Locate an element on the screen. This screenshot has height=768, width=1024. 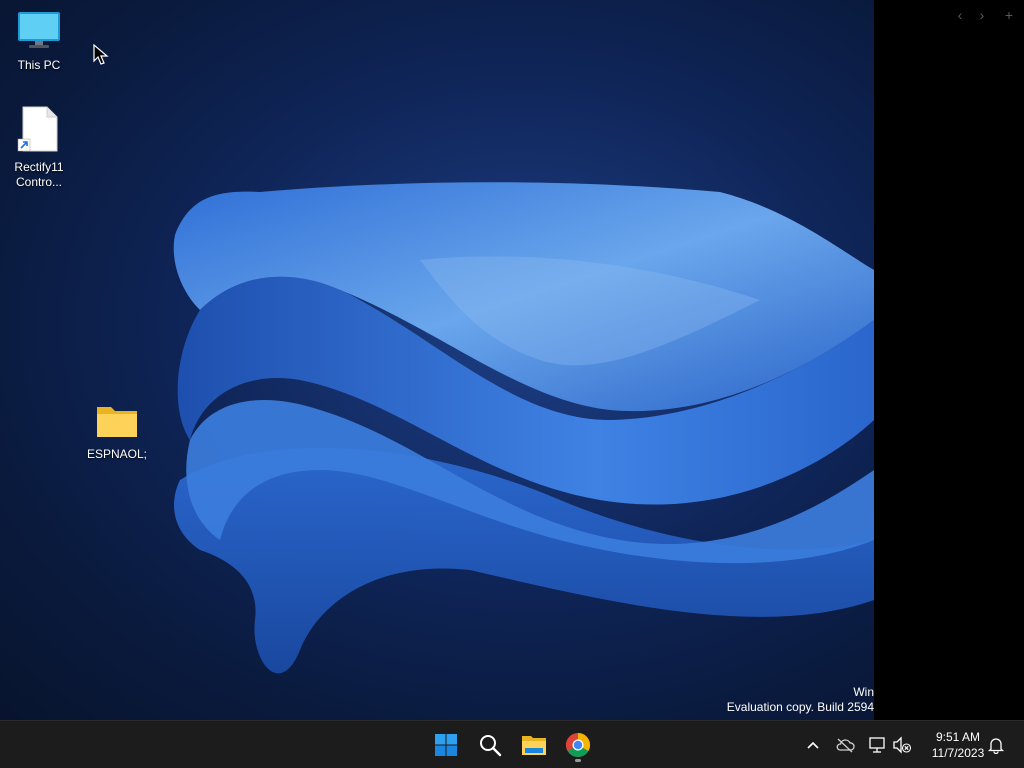
volume-muted-icon is located at coordinates (902, 745).